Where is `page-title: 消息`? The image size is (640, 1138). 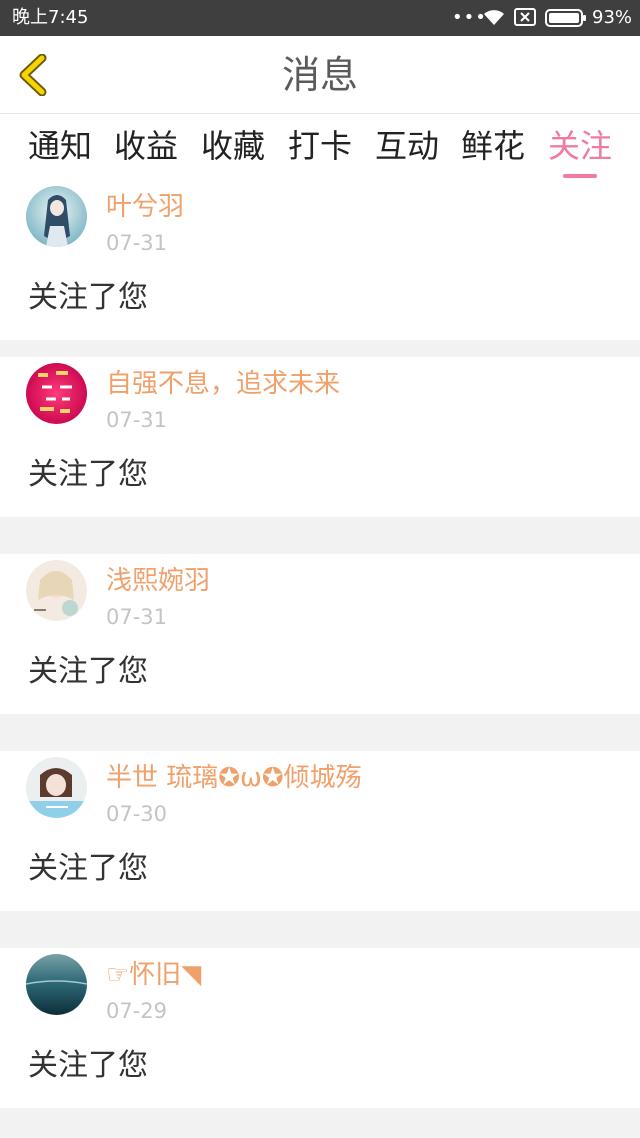 page-title: 消息 is located at coordinates (319, 75).